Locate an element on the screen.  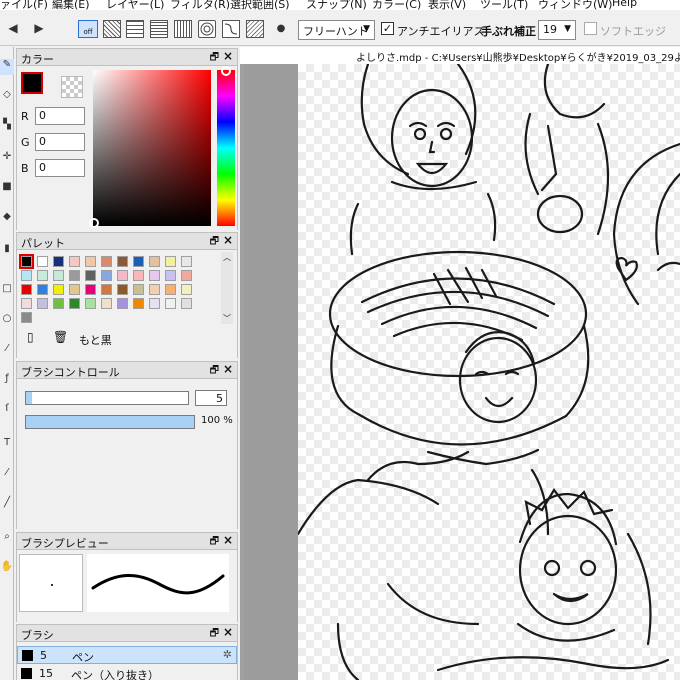
brush-item: 5 ペン ✲ is located at coordinates (127, 655).